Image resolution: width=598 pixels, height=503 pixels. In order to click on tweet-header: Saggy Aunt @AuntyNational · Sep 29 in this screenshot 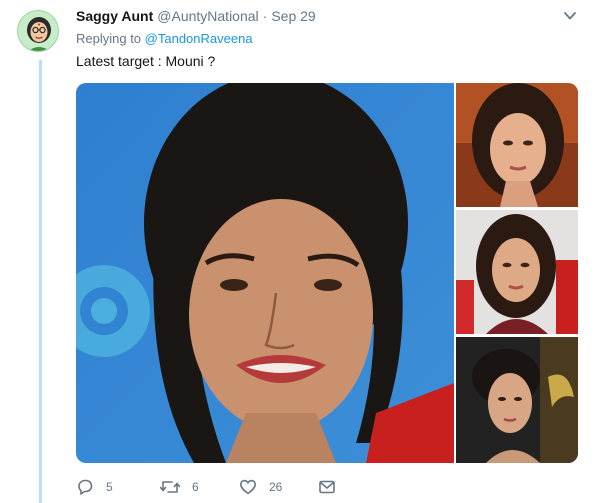, I will do `click(196, 16)`.